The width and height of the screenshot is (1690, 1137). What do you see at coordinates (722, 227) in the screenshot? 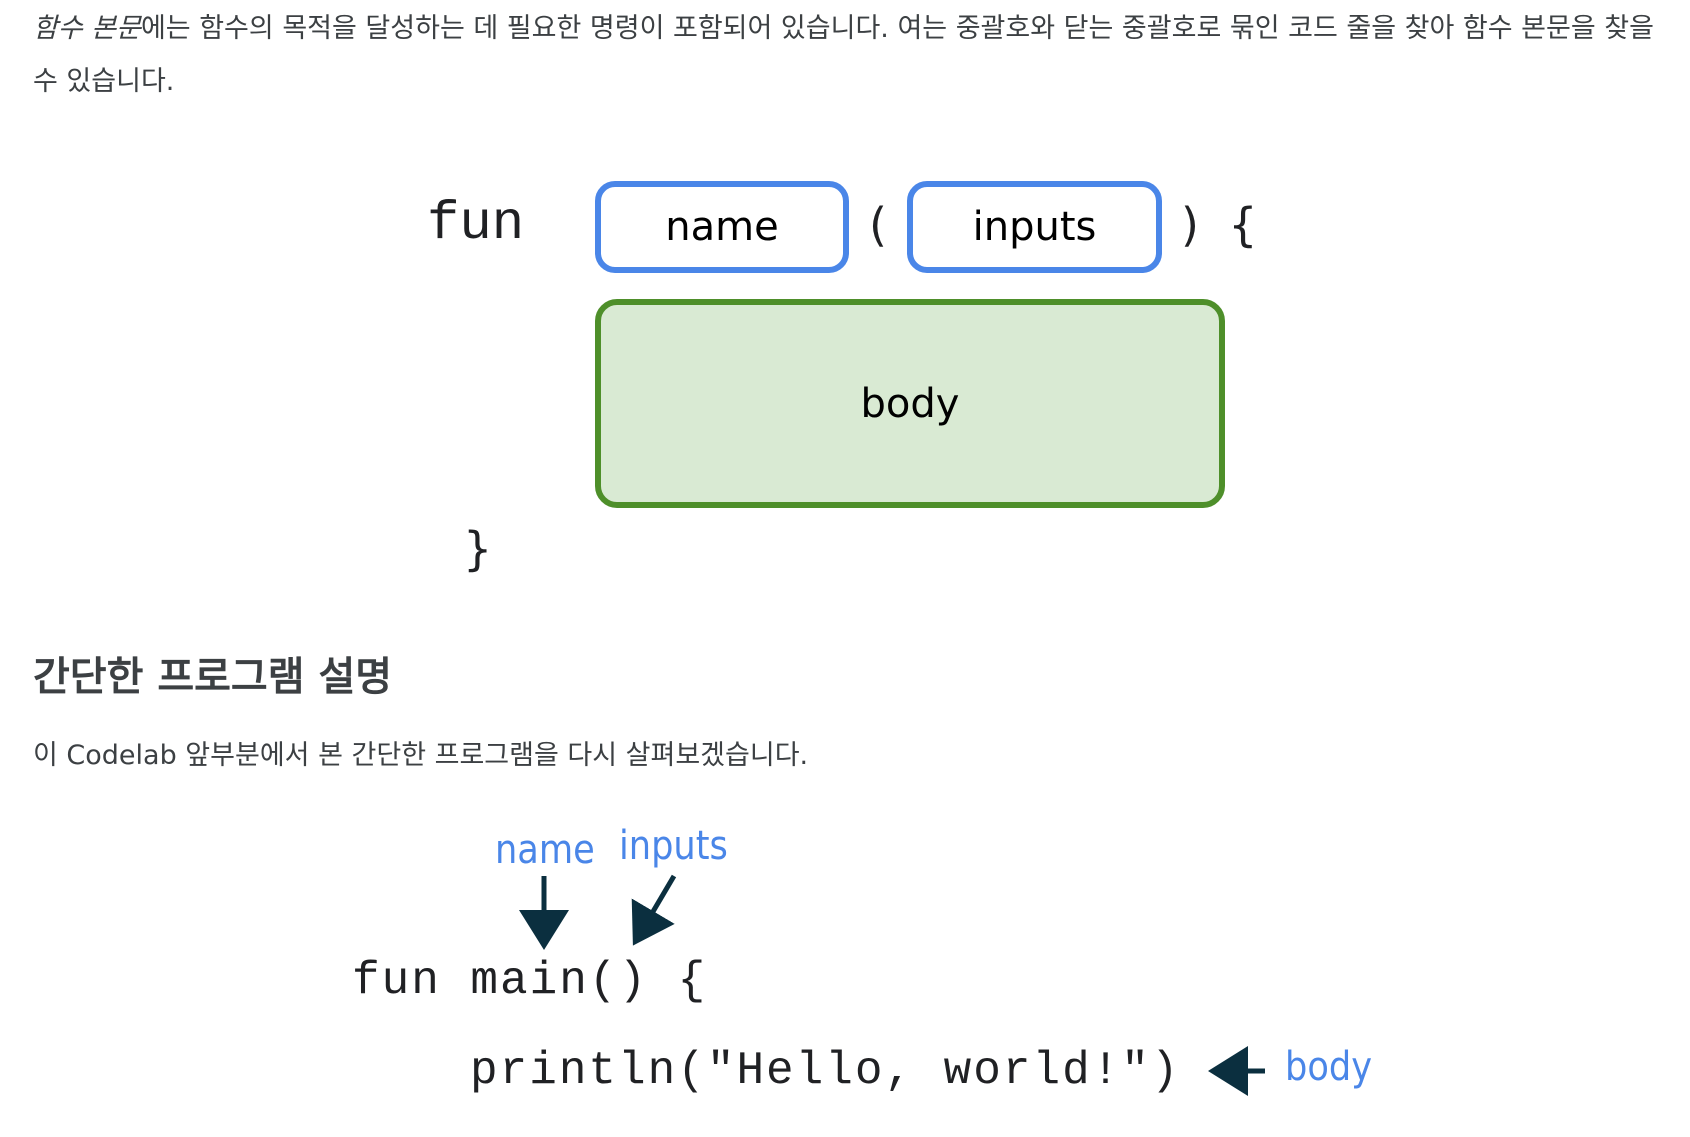
I see `name-box: name` at bounding box center [722, 227].